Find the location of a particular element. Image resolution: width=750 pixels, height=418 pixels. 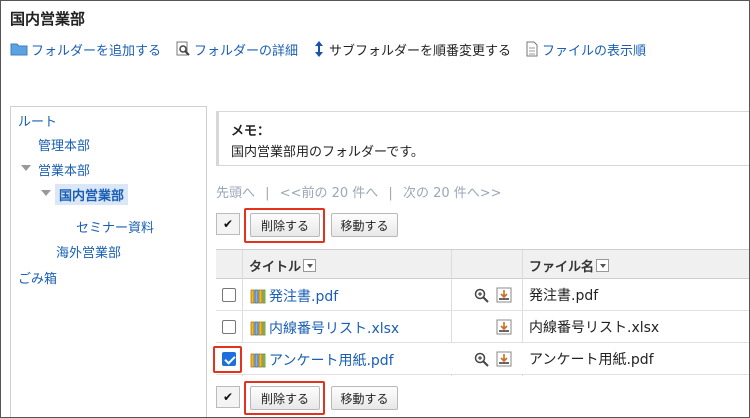

column-filename-label: ファイル名 is located at coordinates (562, 267).